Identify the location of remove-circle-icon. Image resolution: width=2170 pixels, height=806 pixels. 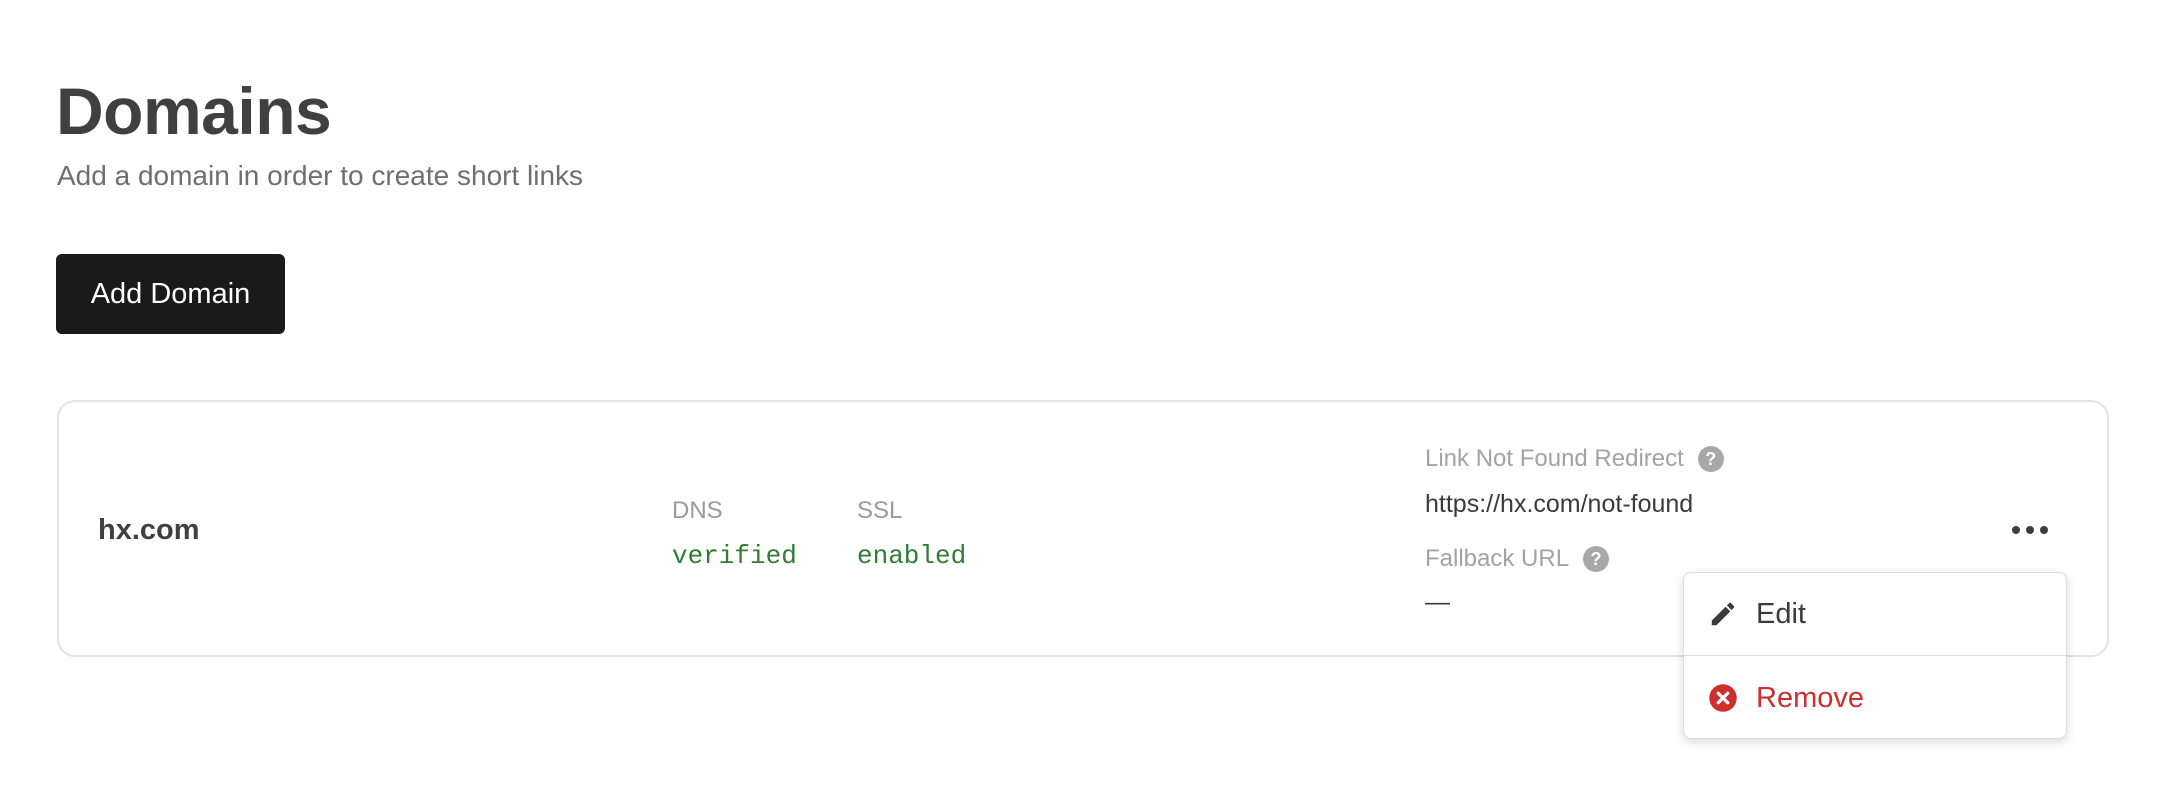
(1723, 698).